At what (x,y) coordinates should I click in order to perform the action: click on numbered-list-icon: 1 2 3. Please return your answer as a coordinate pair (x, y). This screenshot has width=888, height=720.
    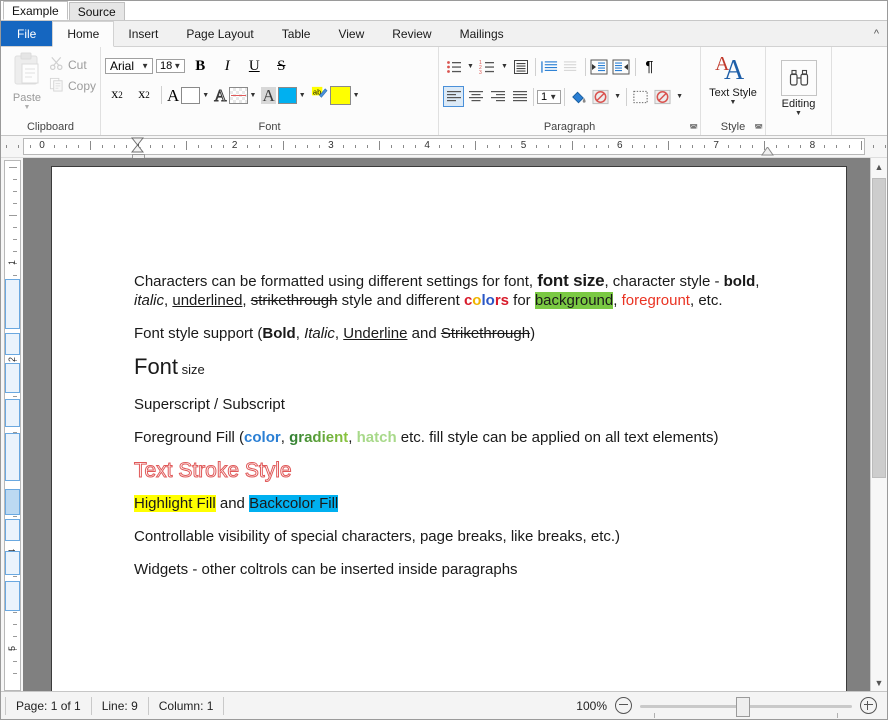
    Looking at the image, I should click on (487, 67).